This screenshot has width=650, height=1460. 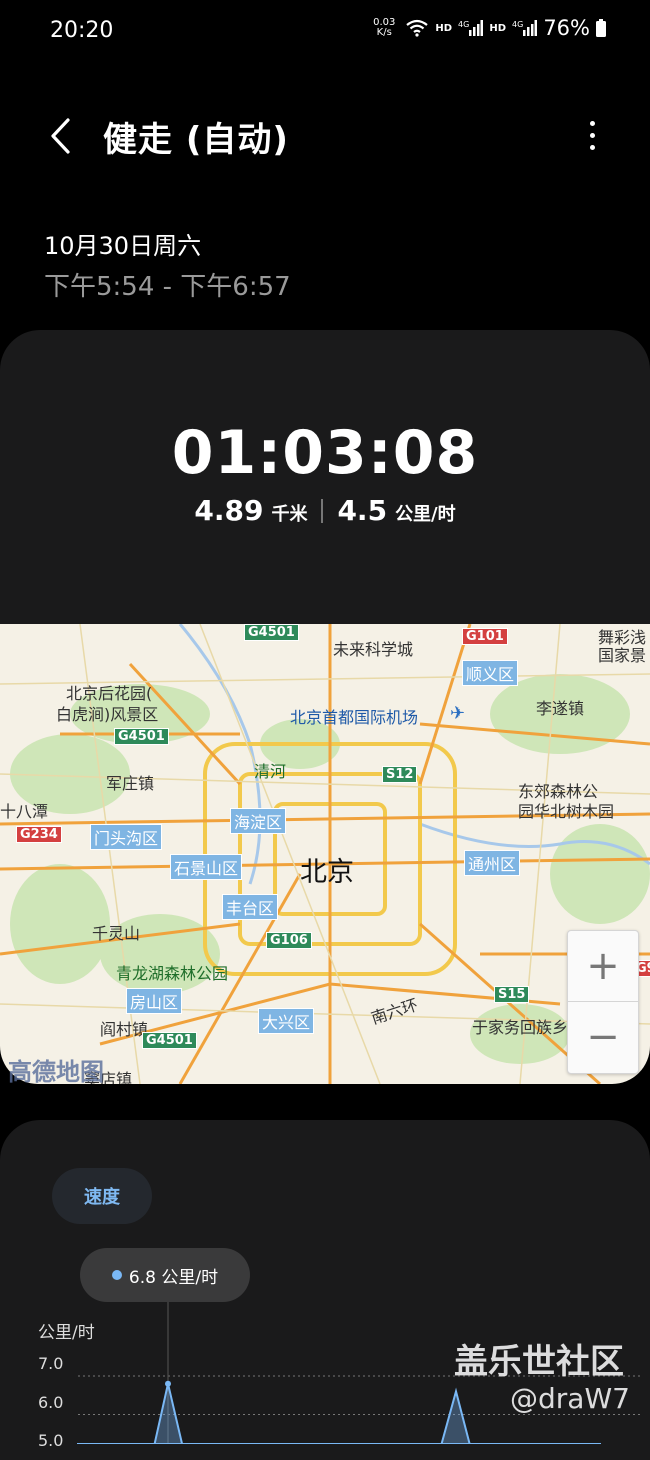 I want to click on map-label: 国家景, so click(x=622, y=654).